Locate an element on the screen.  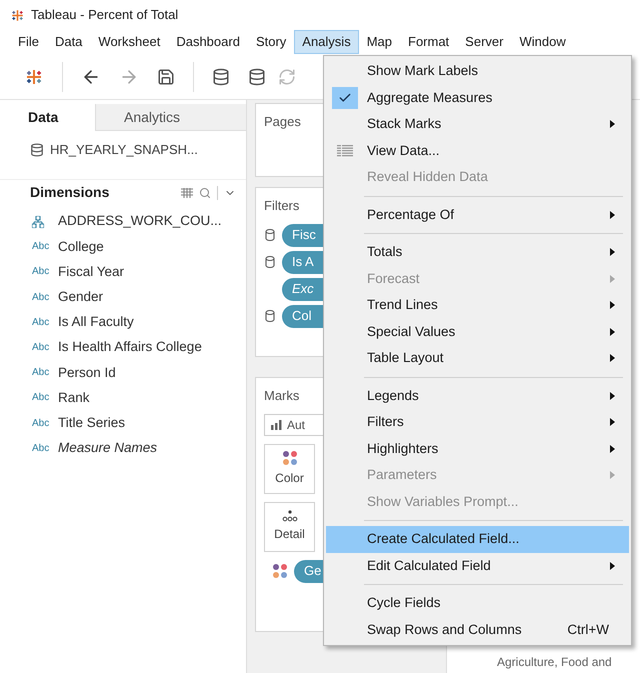
mark-property-button: Detail is located at coordinates (289, 527).